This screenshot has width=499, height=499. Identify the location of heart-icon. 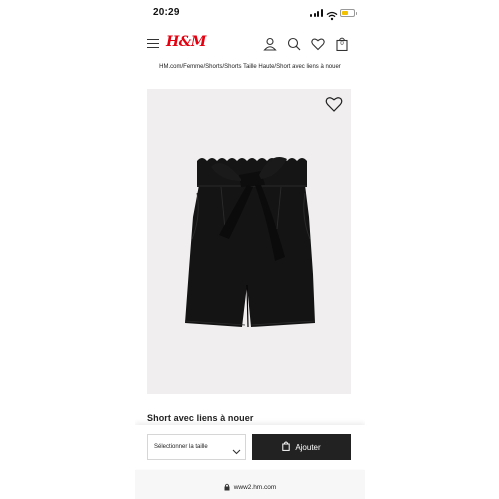
(318, 44).